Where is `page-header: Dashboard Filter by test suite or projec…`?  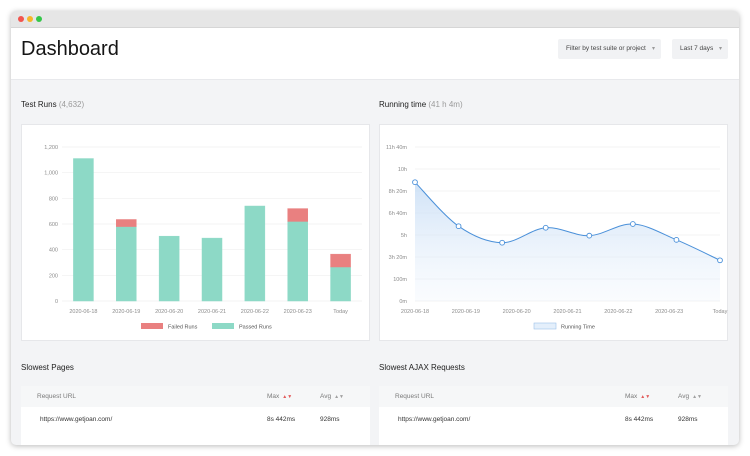
page-header: Dashboard Filter by test suite or projec… is located at coordinates (375, 54).